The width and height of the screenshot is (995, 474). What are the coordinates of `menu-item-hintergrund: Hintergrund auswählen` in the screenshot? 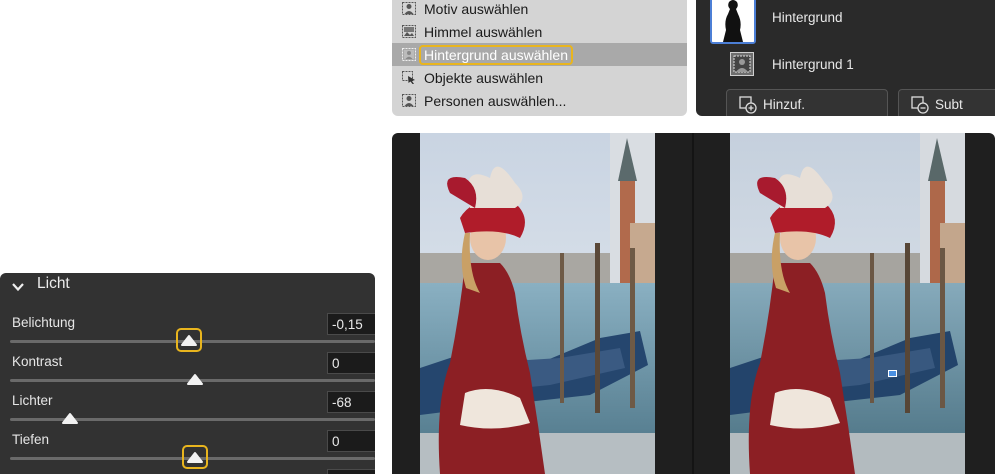 It's located at (539, 54).